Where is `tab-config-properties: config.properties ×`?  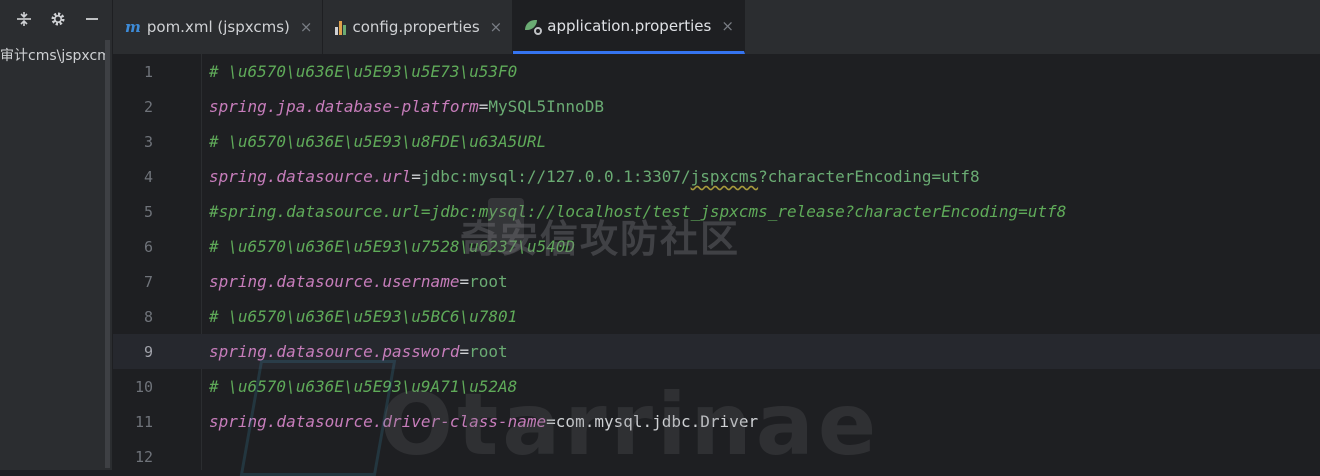
tab-config-properties: config.properties × is located at coordinates (418, 27).